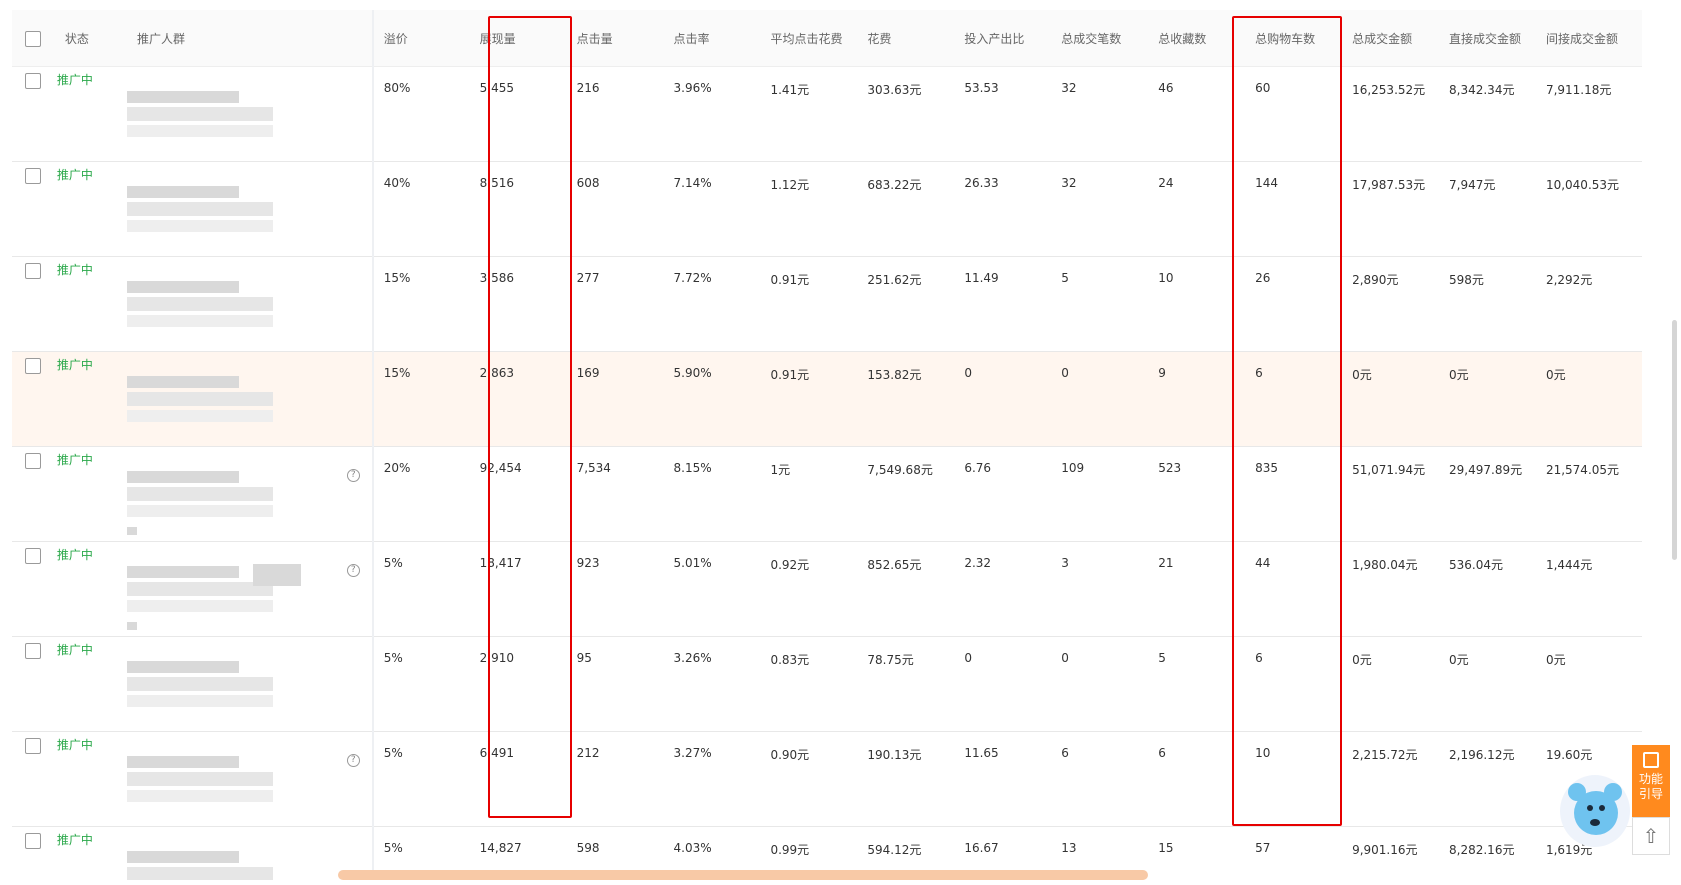 Image resolution: width=1681 pixels, height=885 pixels. What do you see at coordinates (1166, 278) in the screenshot?
I see `cell-favorites: 10` at bounding box center [1166, 278].